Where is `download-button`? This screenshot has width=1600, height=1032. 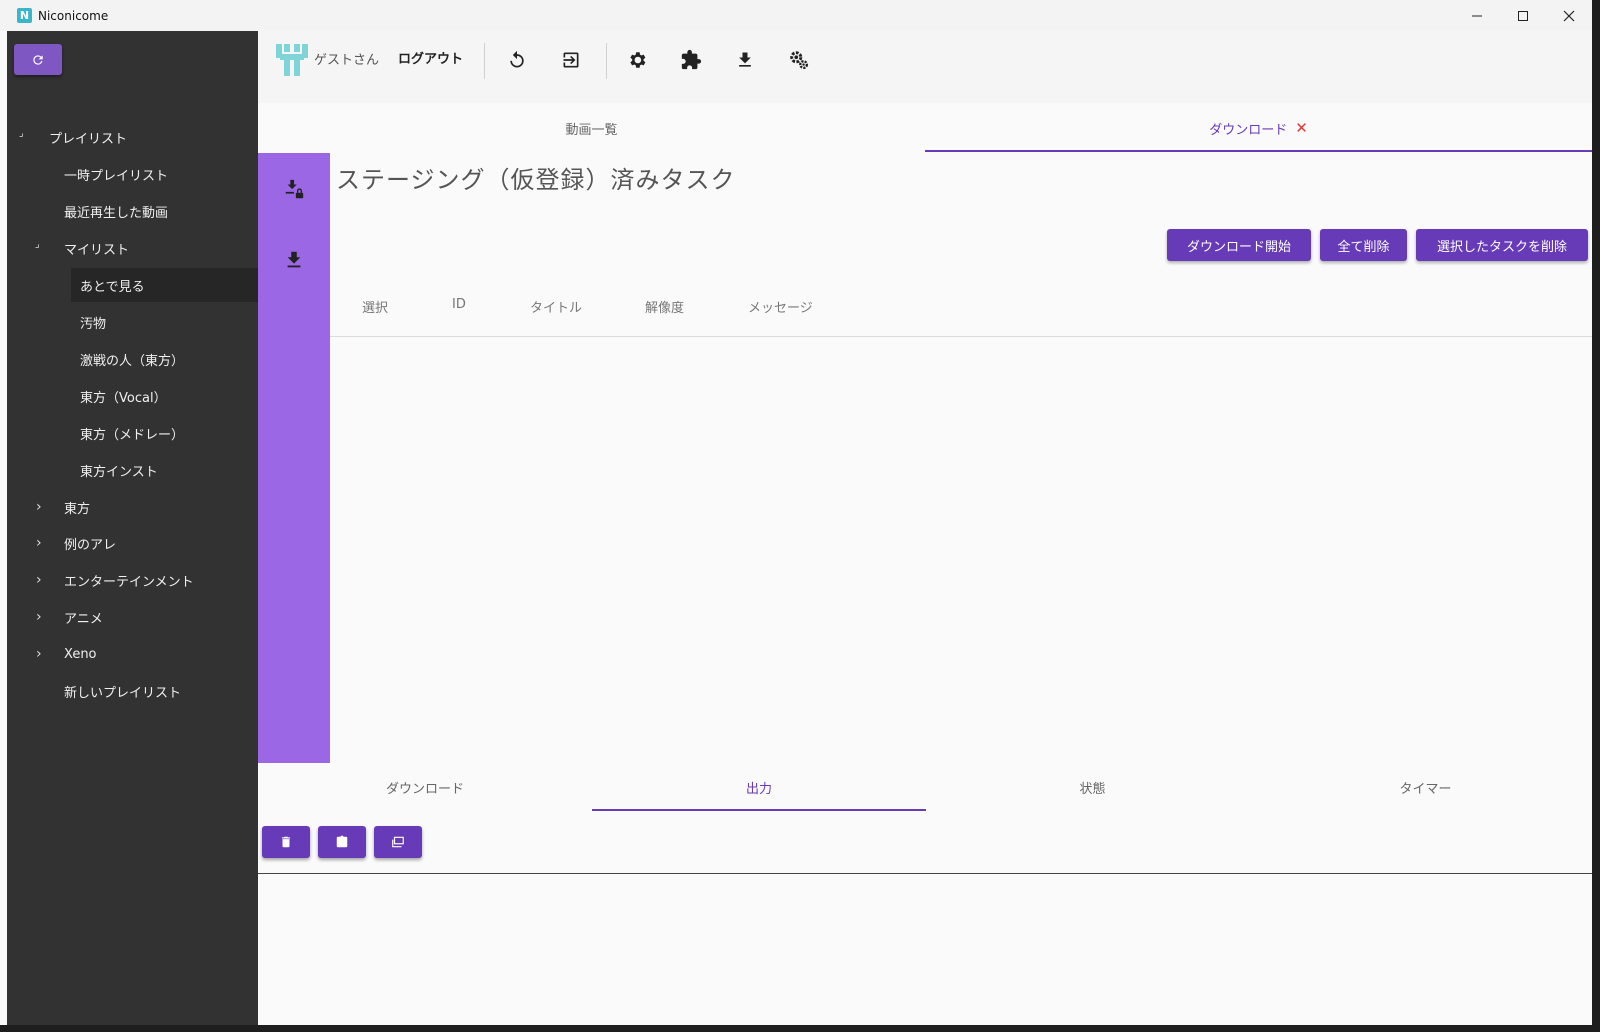 download-button is located at coordinates (745, 60).